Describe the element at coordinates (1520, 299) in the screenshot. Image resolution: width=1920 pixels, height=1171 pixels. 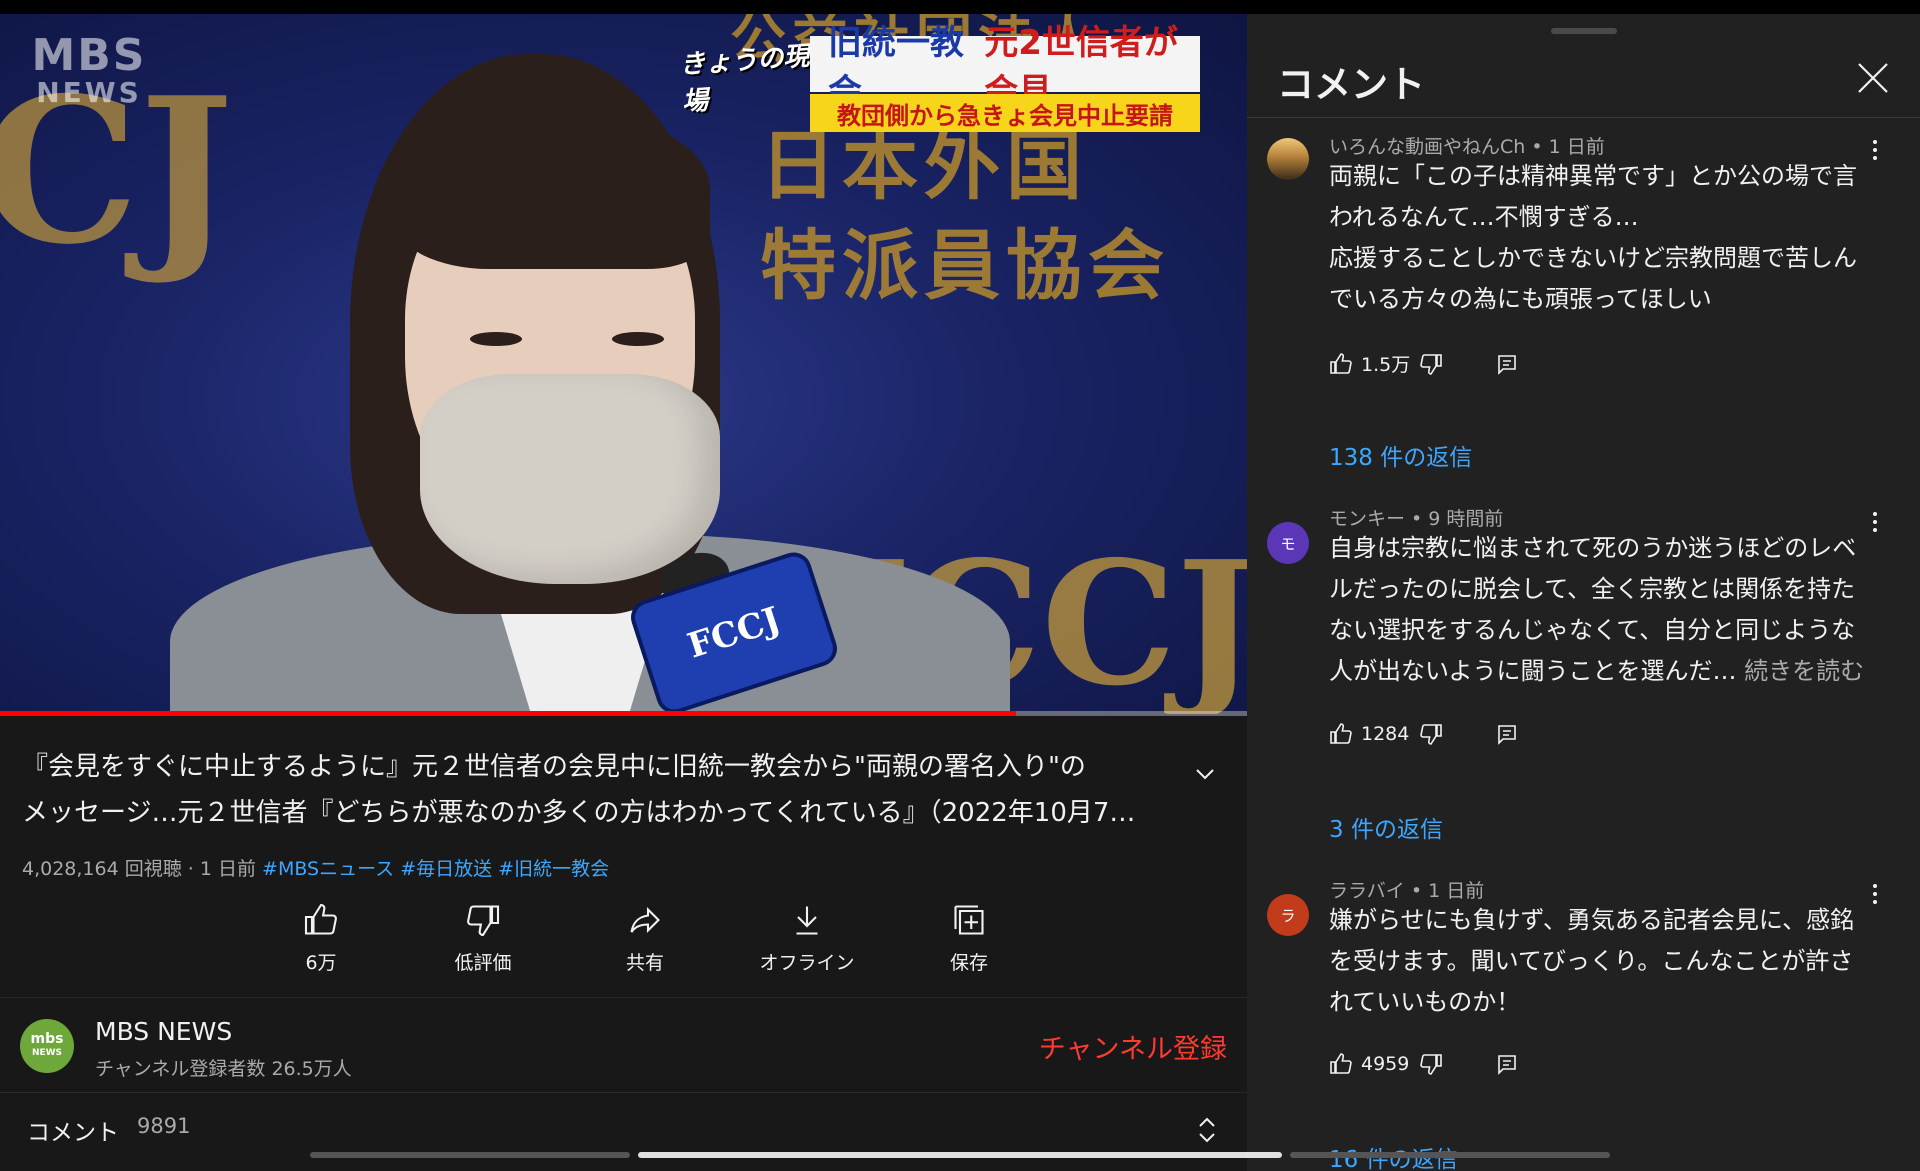
I see `comment-line: でいる方々の為にも頑張ってほしい` at that location.